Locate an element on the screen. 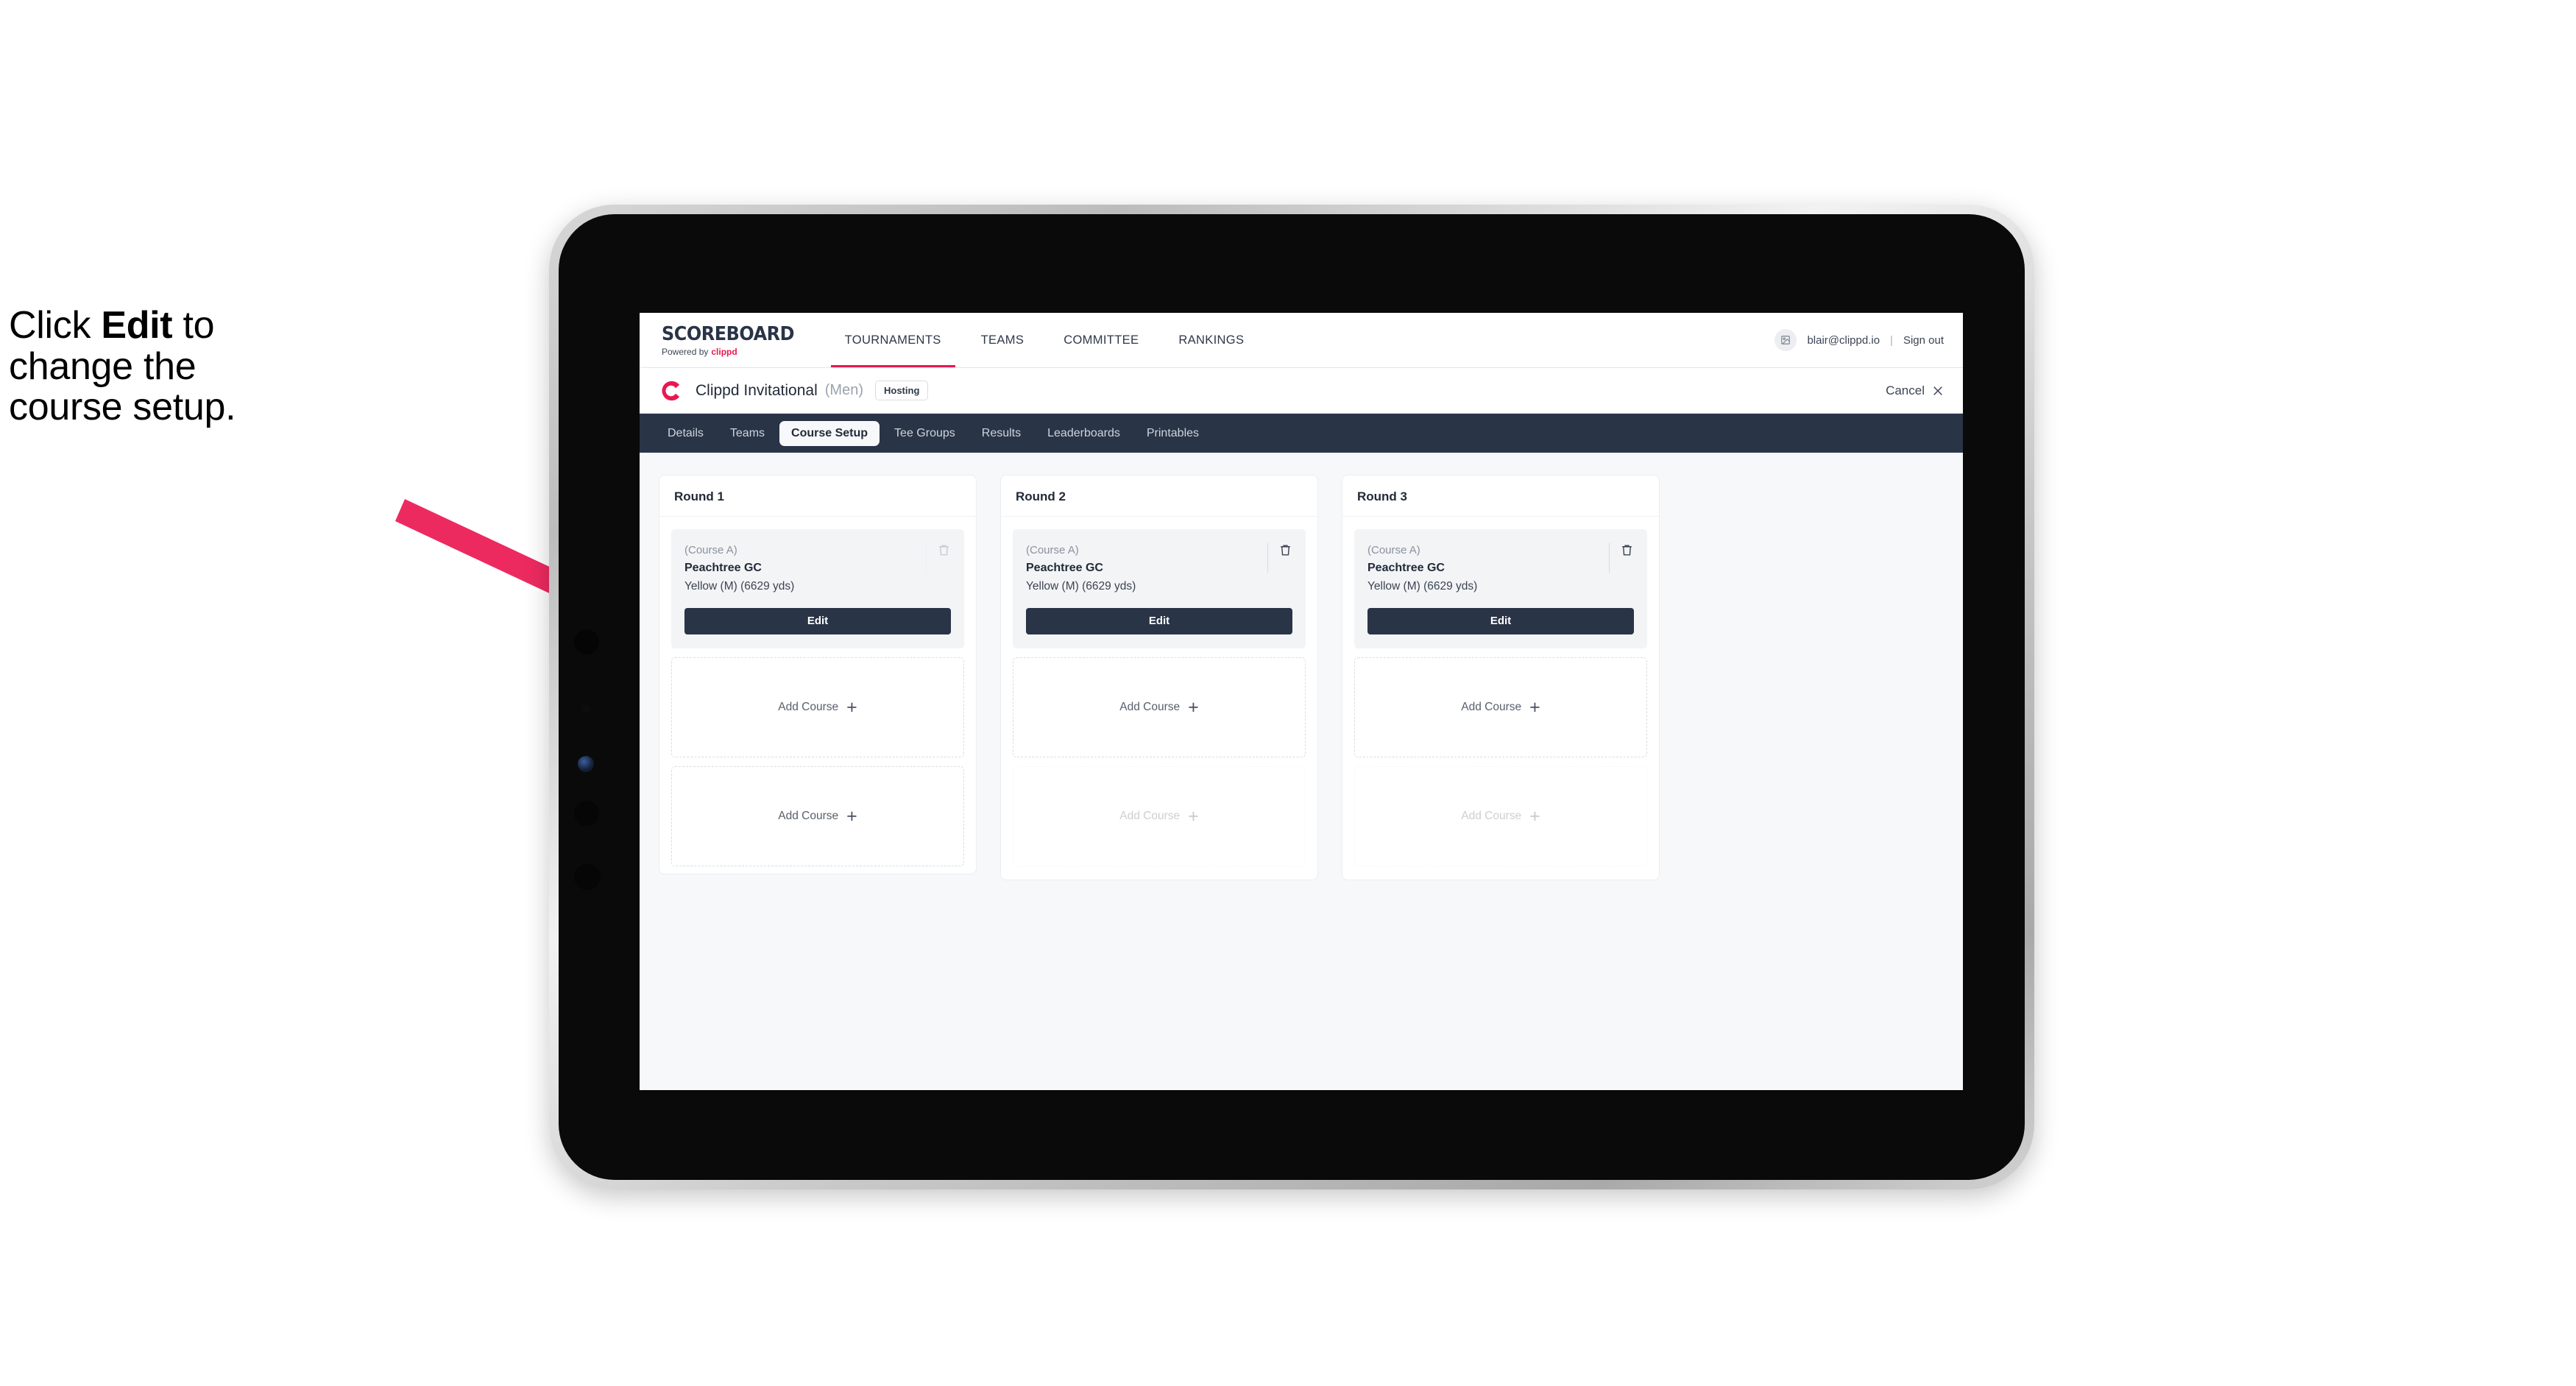 This screenshot has width=2576, height=1386. front-camera-icon is located at coordinates (586, 764).